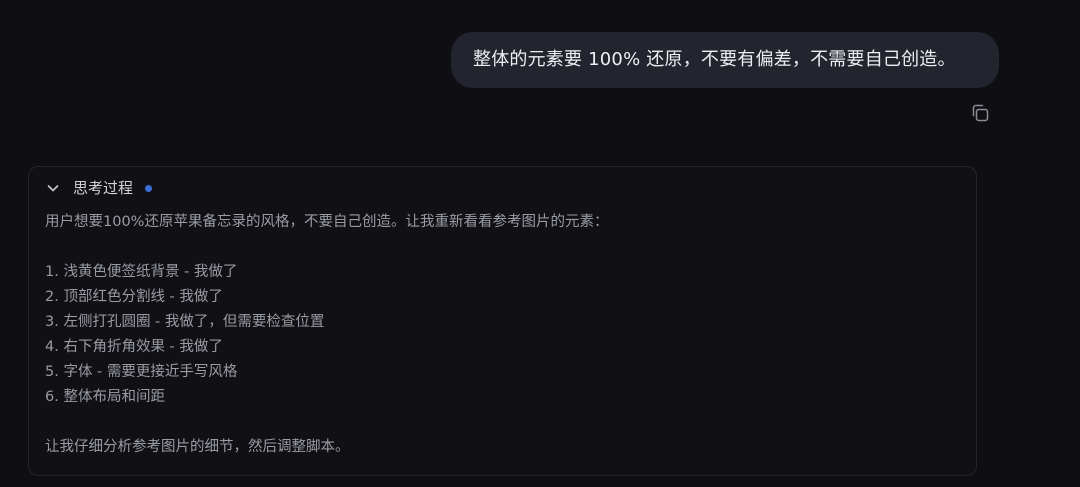  What do you see at coordinates (185, 322) in the screenshot?
I see `thinking-list-item: 3. 左侧打孔圆圈 - 我做了，但需要检查位置` at bounding box center [185, 322].